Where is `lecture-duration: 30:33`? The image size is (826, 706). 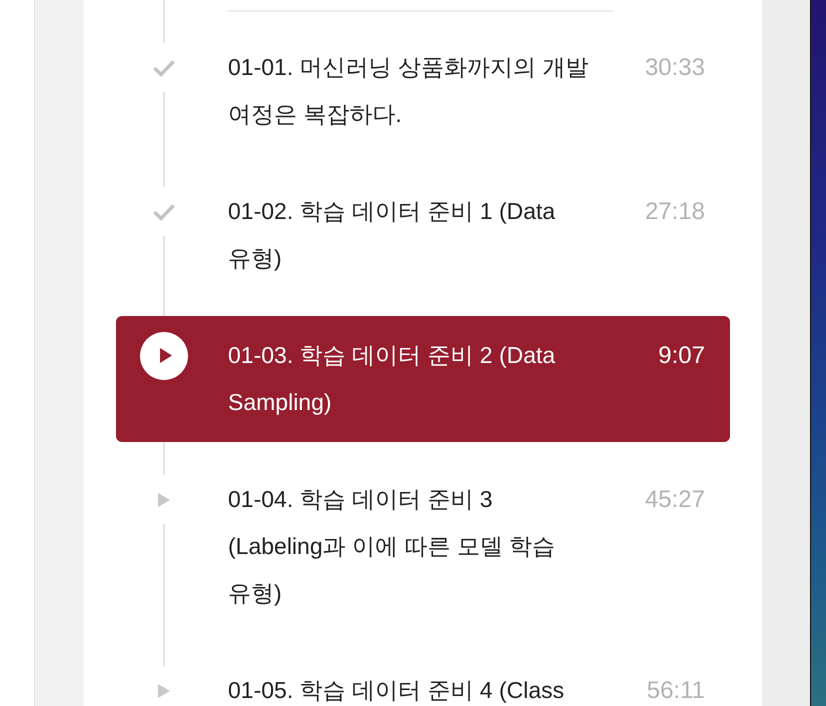 lecture-duration: 30:33 is located at coordinates (674, 68).